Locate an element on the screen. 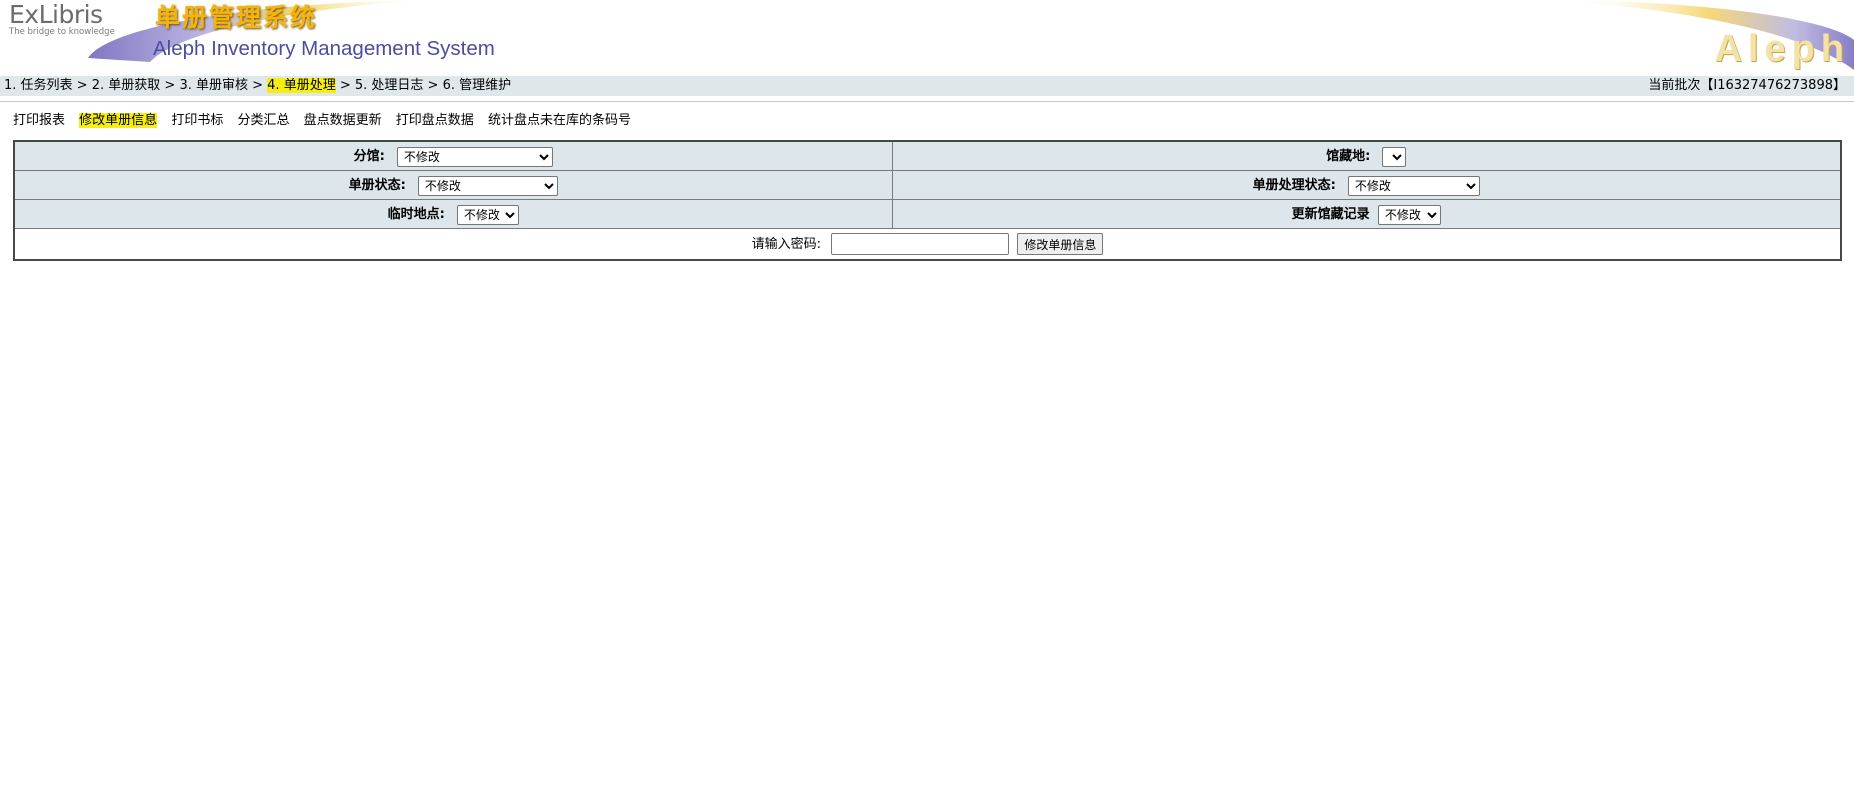 The image size is (1854, 802). exlibris-logo: ExLibris The bridge to knowledge is located at coordinates (62, 18).